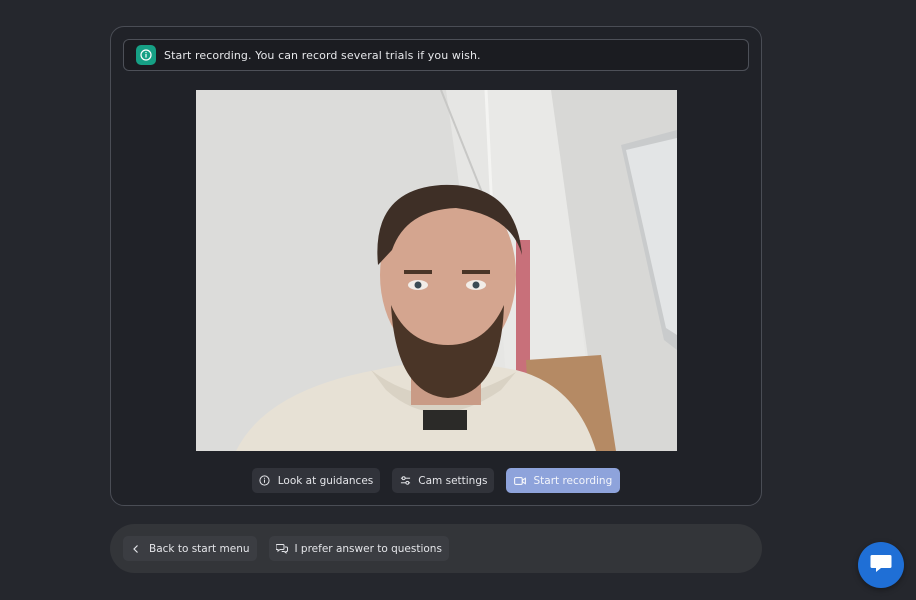  I want to click on sliders-icon, so click(405, 481).